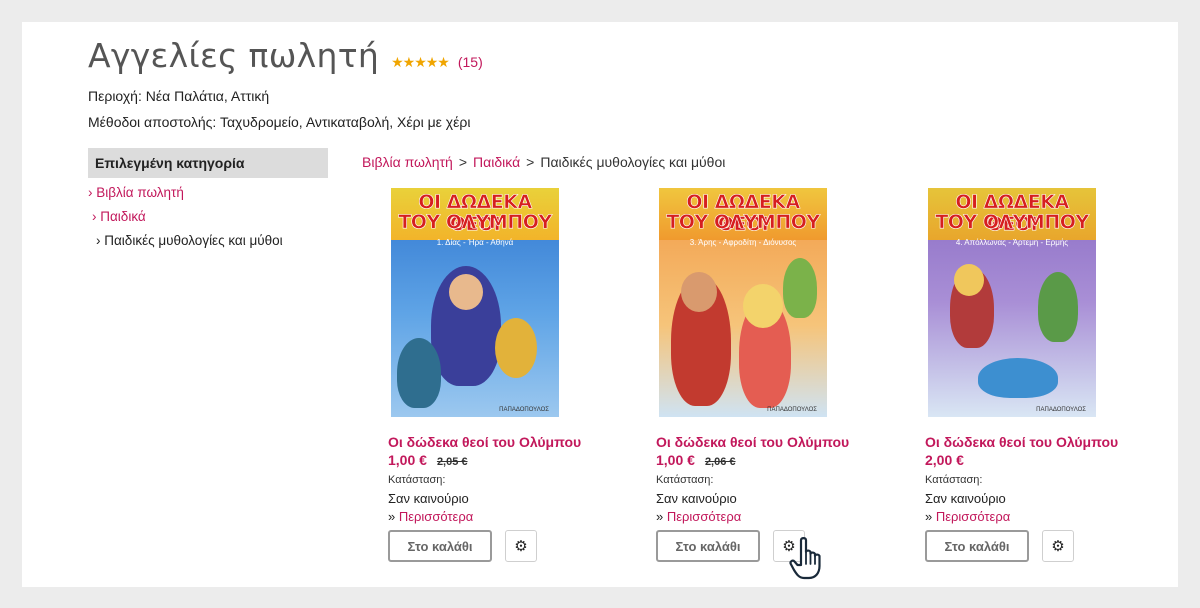 The image size is (1200, 608). Describe the element at coordinates (189, 240) in the screenshot. I see `sidebar-item-mythology: › Παιδικές μυθολογίες και μύθοι` at that location.